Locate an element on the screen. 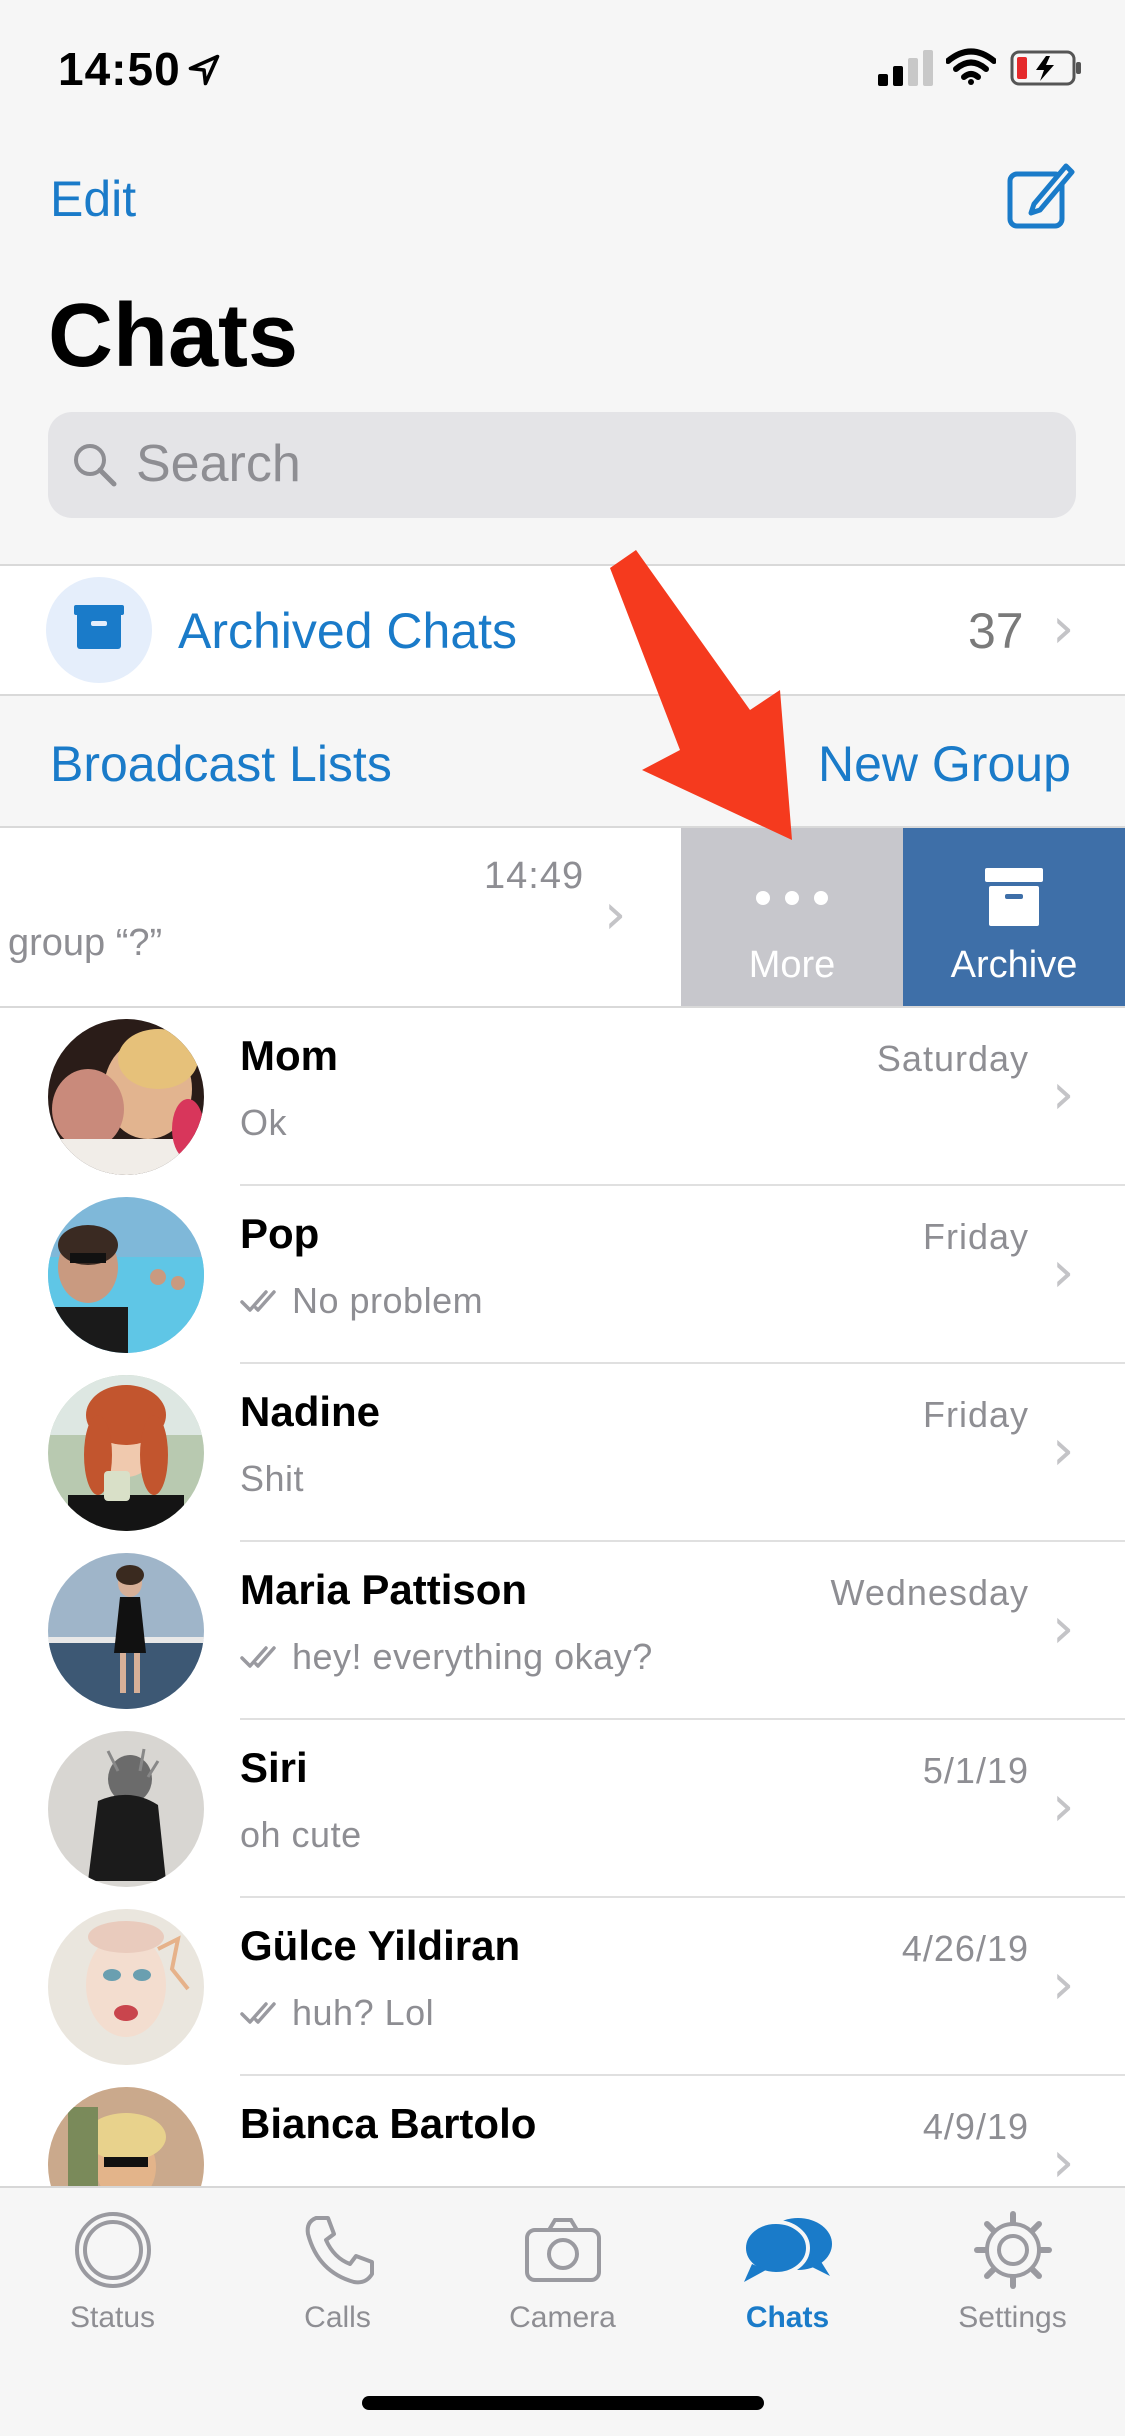 This screenshot has width=1125, height=2436. tab-status: Status is located at coordinates (112, 2271).